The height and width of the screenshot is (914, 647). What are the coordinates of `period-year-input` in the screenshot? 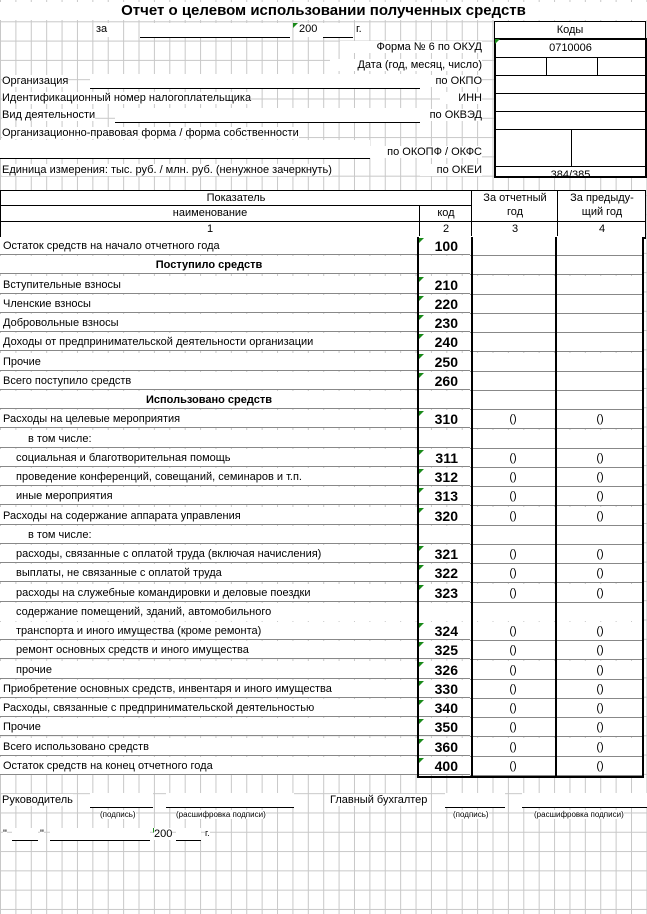 It's located at (338, 30).